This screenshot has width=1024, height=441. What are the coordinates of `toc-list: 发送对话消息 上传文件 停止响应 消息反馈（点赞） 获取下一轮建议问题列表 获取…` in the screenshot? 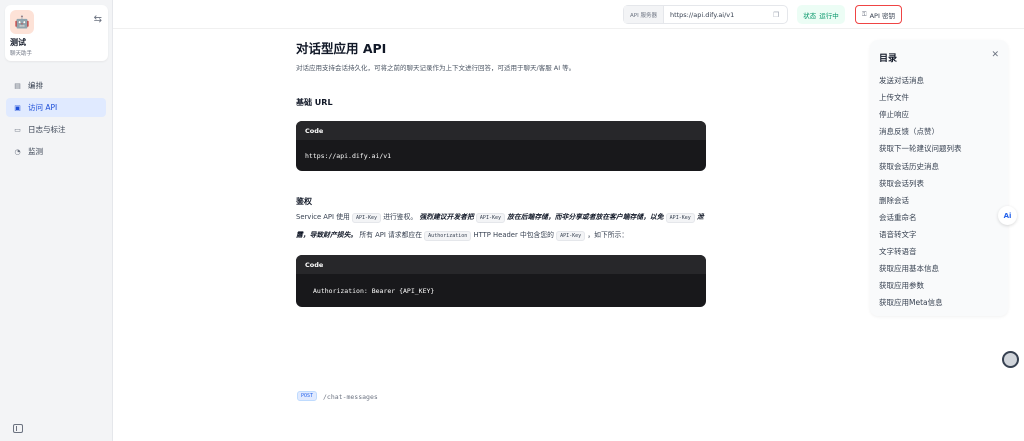 It's located at (920, 191).